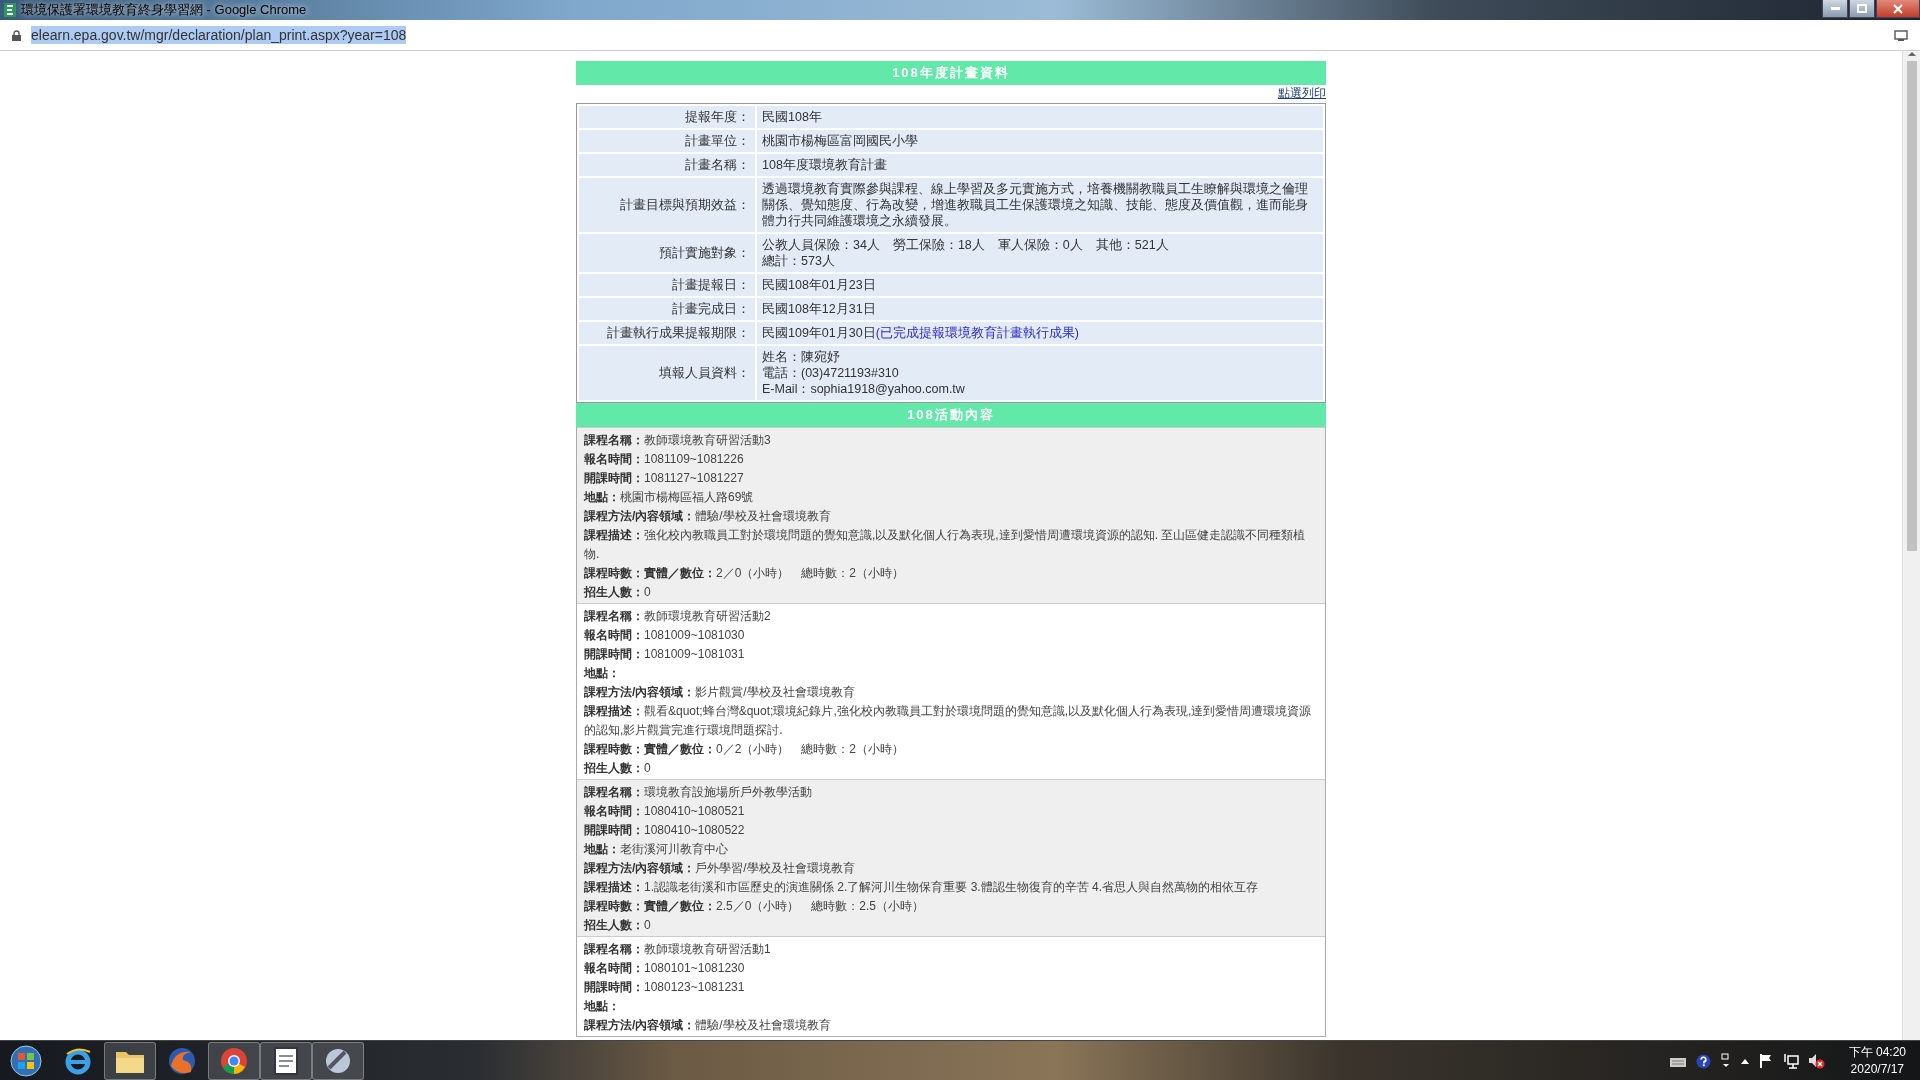 Image resolution: width=1920 pixels, height=1080 pixels. I want to click on activity-field: 報名時間：1081109~1081226, so click(951, 459).